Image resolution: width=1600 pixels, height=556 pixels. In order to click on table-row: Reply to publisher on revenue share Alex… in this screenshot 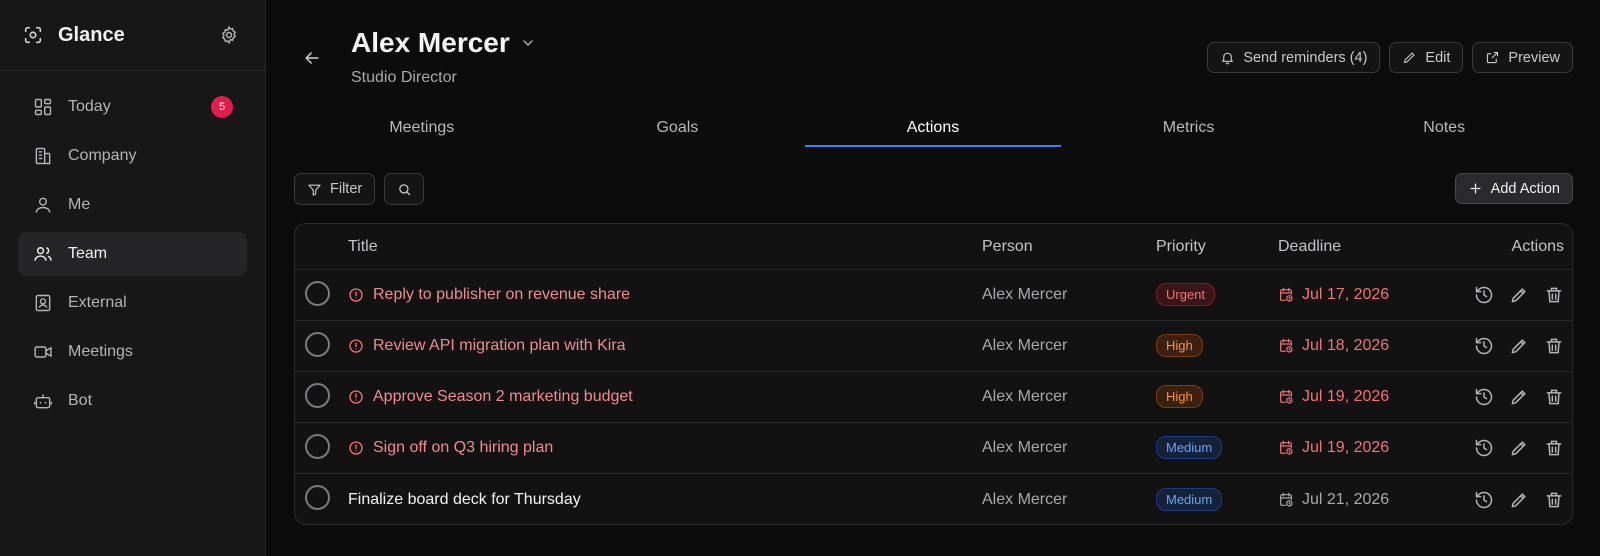, I will do `click(933, 295)`.